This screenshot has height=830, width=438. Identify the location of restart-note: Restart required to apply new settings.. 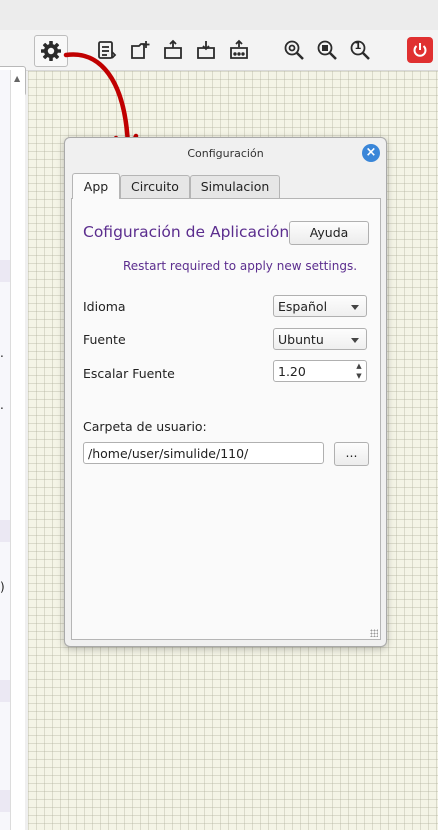
(240, 266).